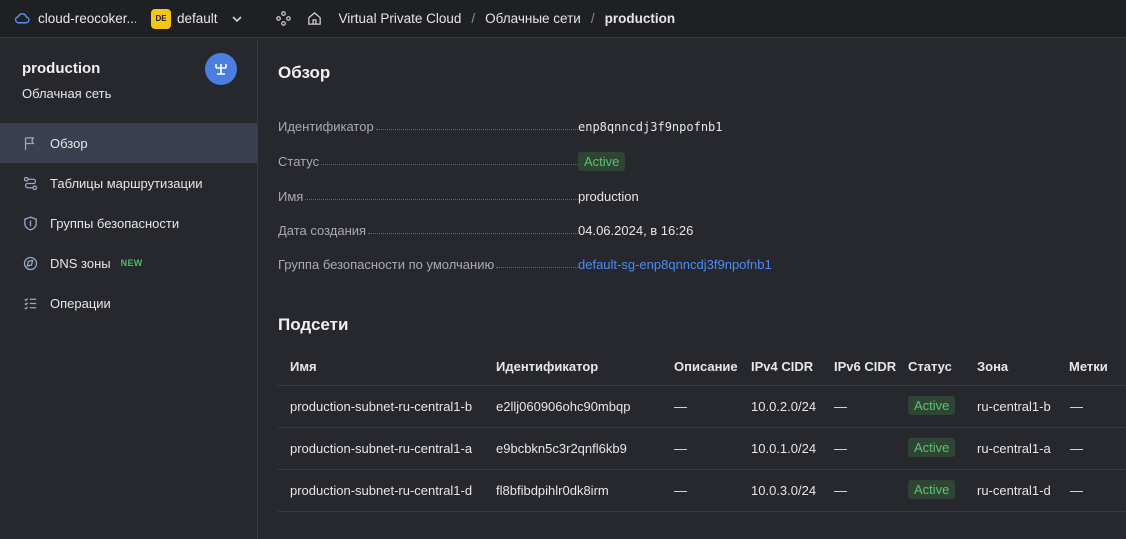 This screenshot has width=1126, height=539. I want to click on column-header-description: Описание, so click(706, 366).